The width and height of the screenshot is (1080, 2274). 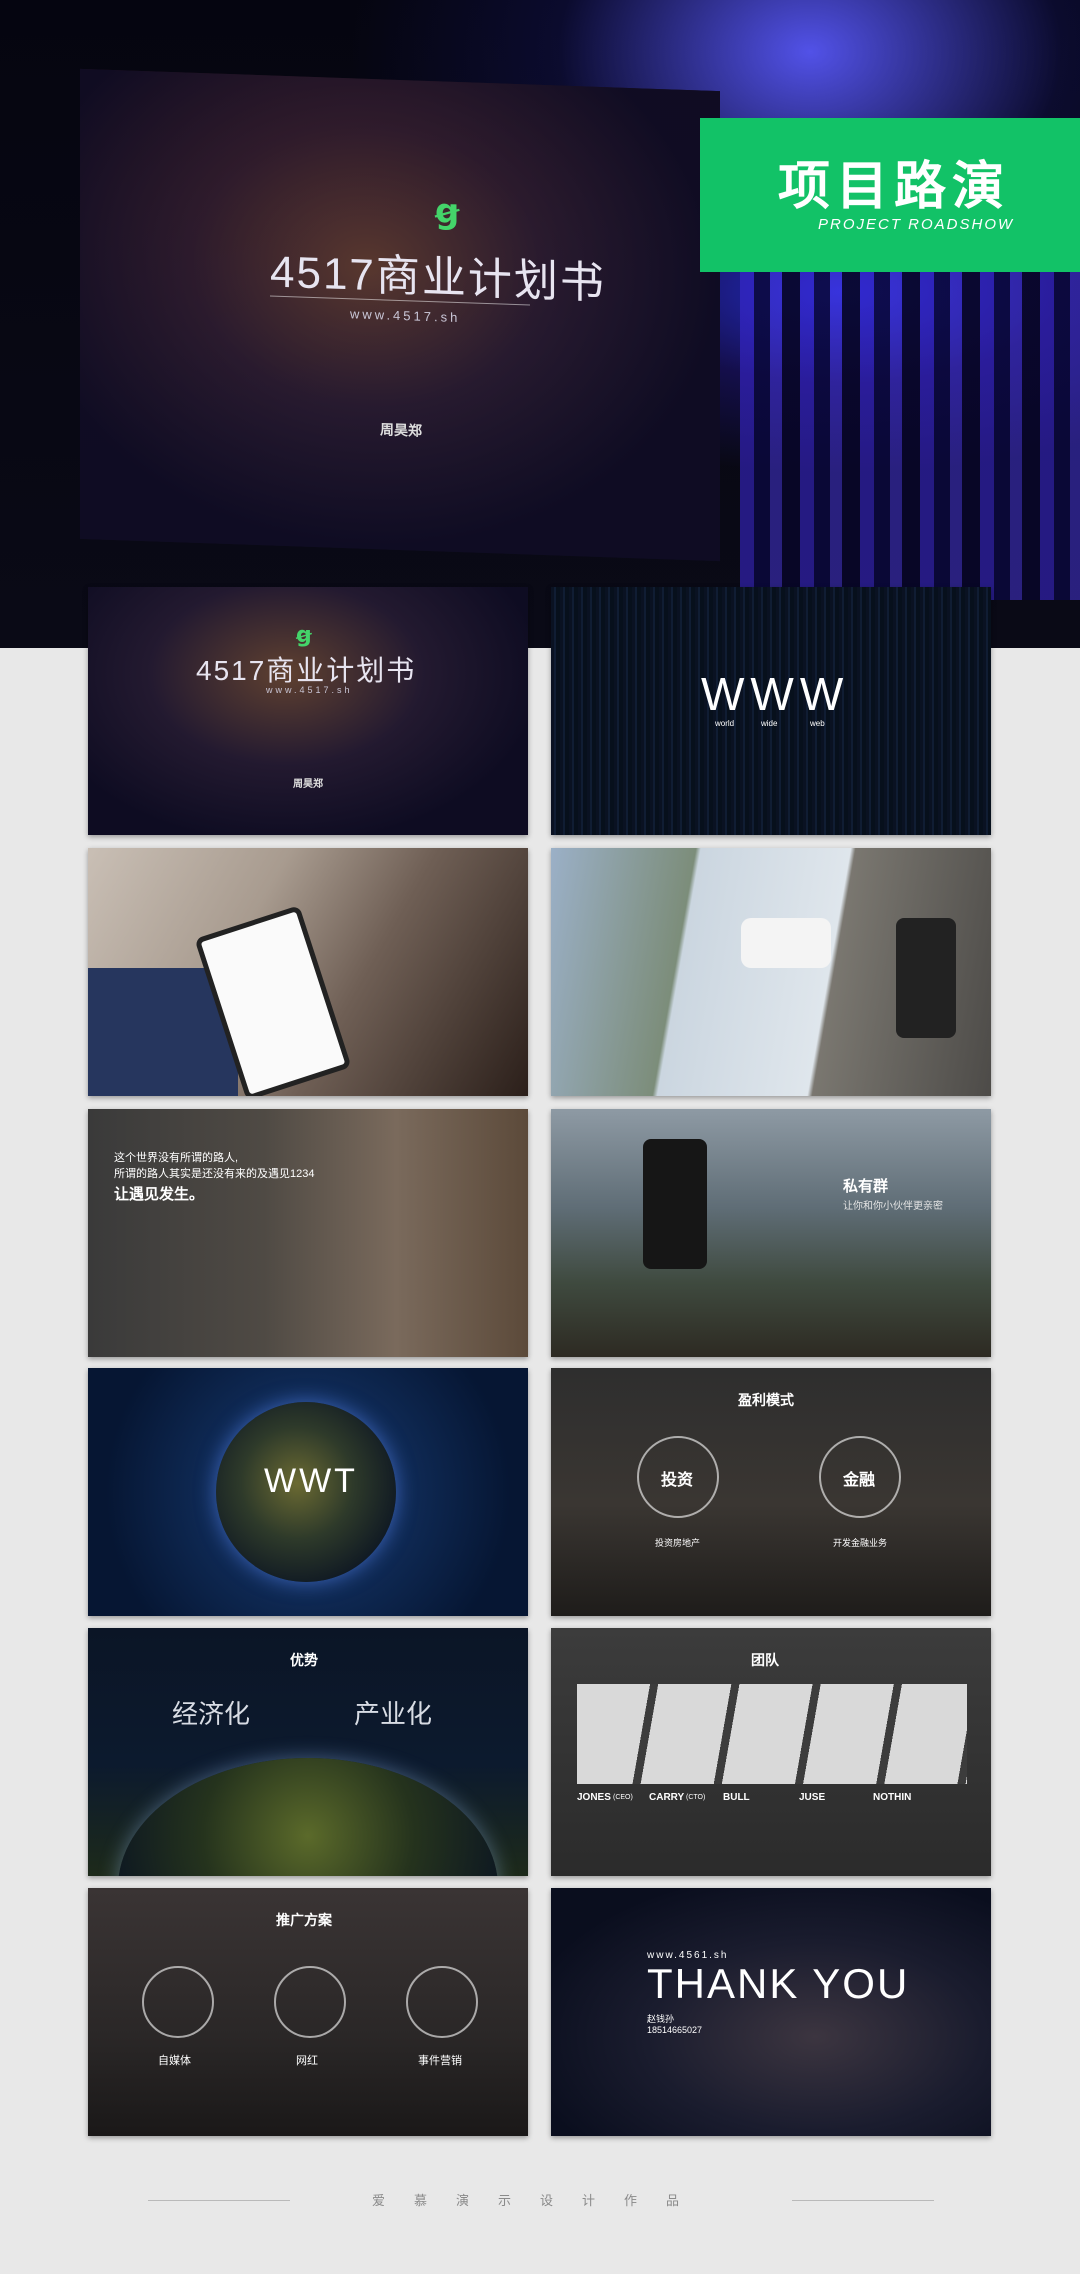 I want to click on earth-image, so click(x=308, y=1817).